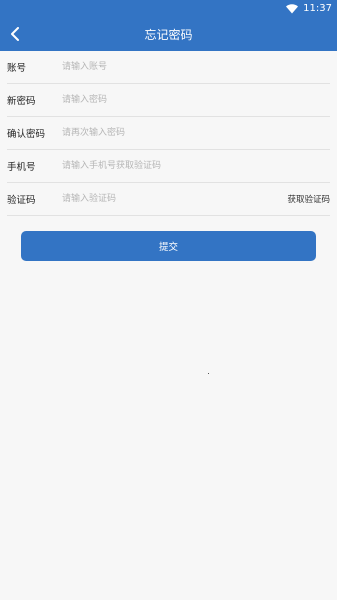 The height and width of the screenshot is (600, 337). I want to click on submit-container: 提交, so click(168, 238).